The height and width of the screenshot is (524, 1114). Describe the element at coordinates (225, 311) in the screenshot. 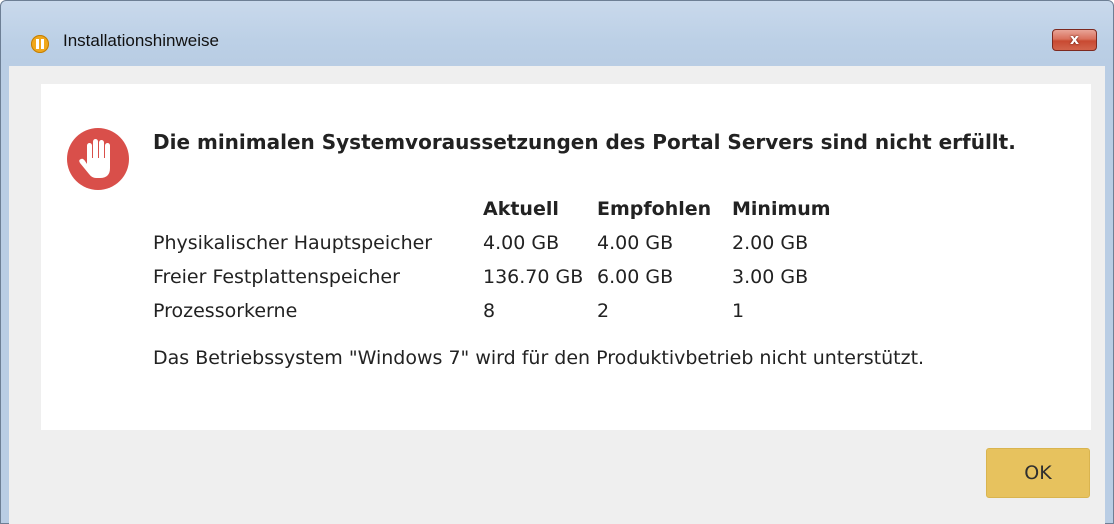

I see `row-label: Prozessorkerne` at that location.